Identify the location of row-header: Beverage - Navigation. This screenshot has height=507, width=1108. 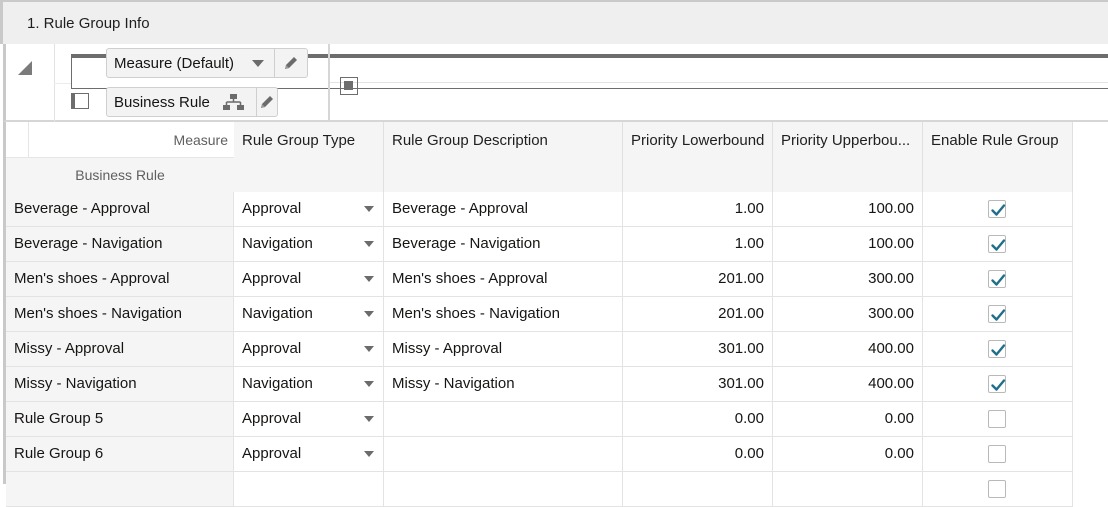
(120, 244).